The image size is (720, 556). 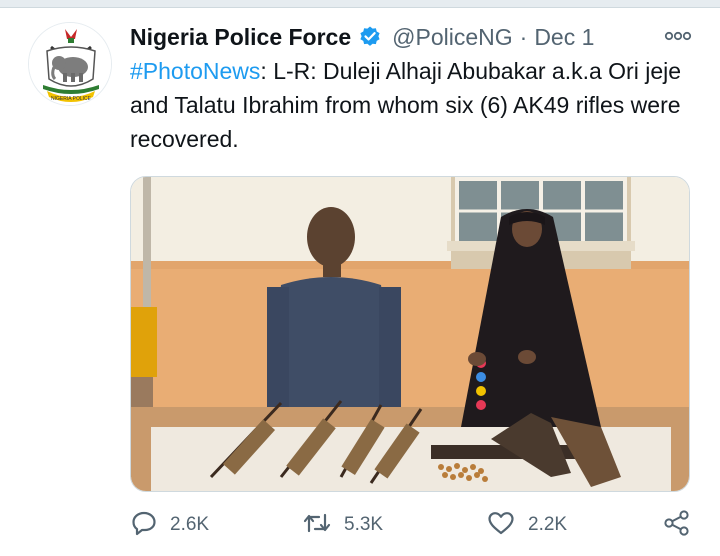 What do you see at coordinates (452, 37) in the screenshot?
I see `author-handle: @PoliceNG` at bounding box center [452, 37].